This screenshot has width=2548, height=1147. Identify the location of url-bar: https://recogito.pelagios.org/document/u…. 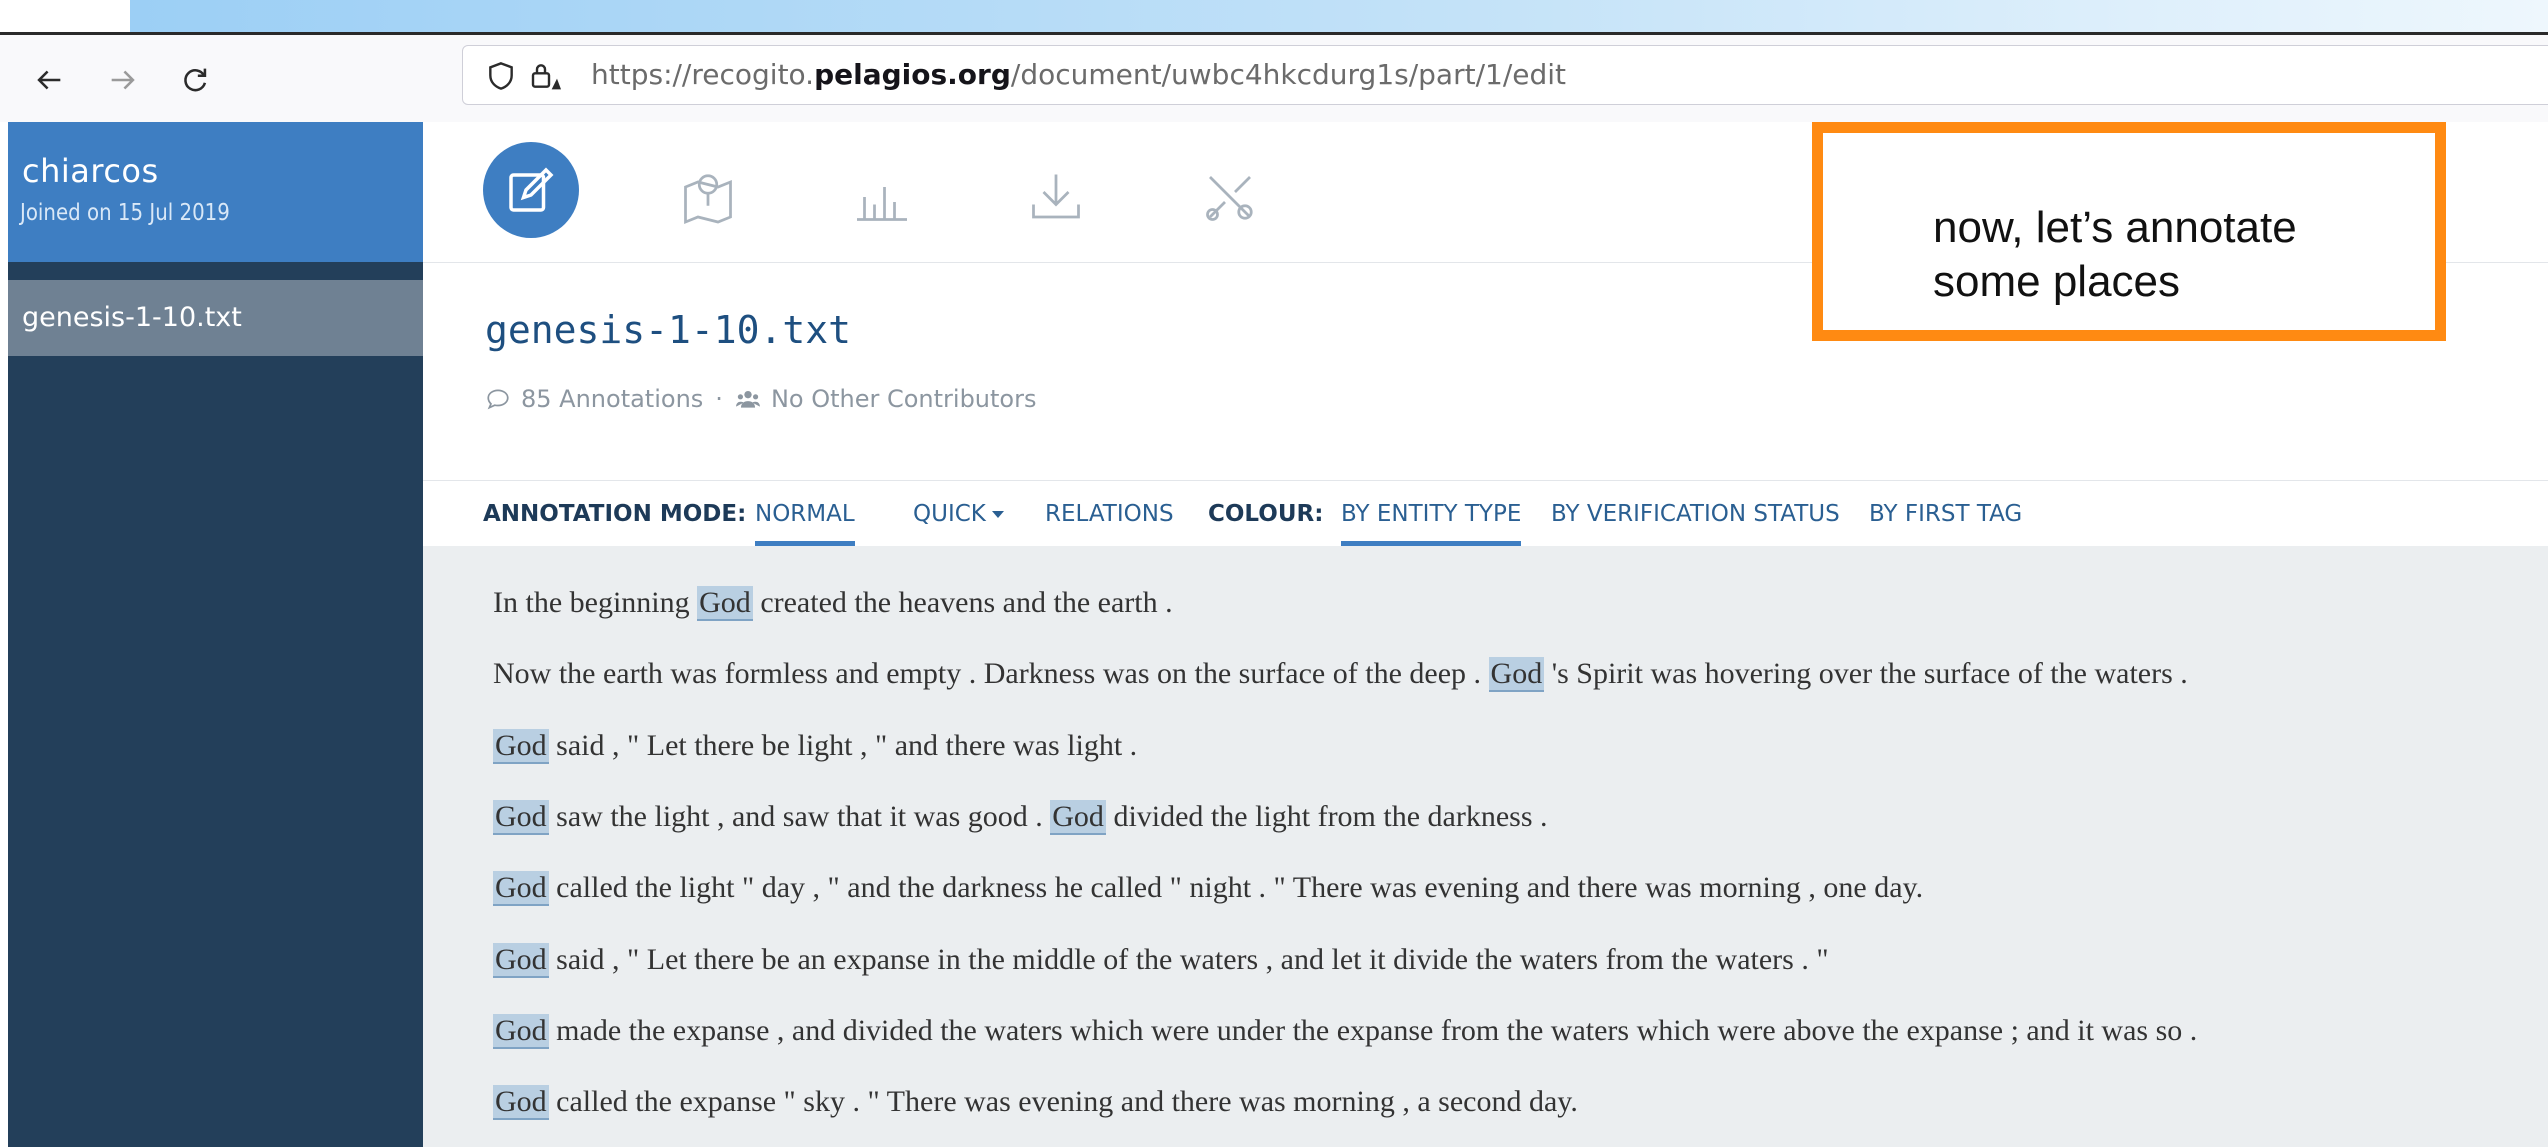
(1505, 75).